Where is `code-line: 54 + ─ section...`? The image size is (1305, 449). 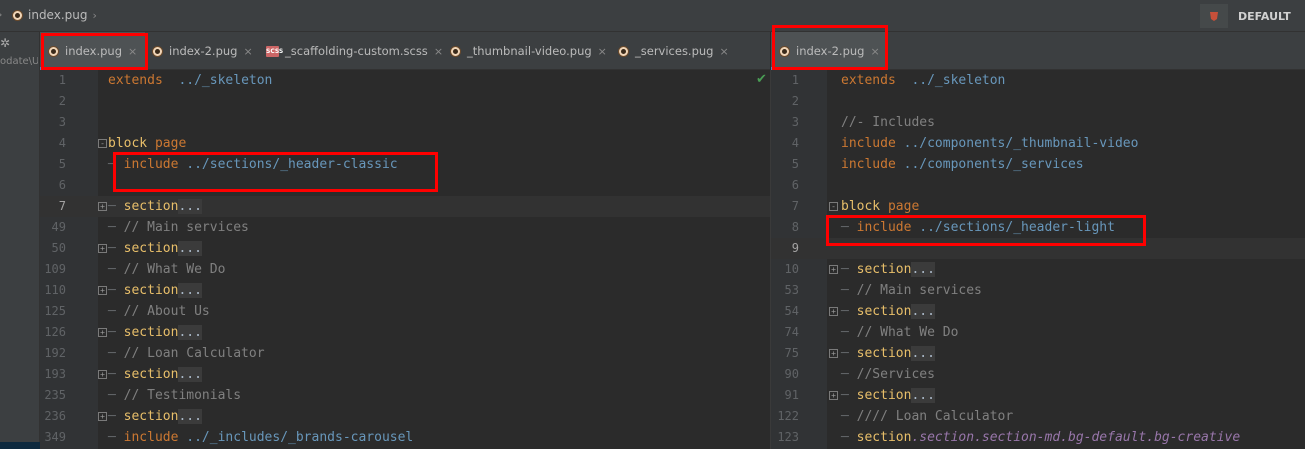
code-line: 54 + ─ section... is located at coordinates (1038, 311).